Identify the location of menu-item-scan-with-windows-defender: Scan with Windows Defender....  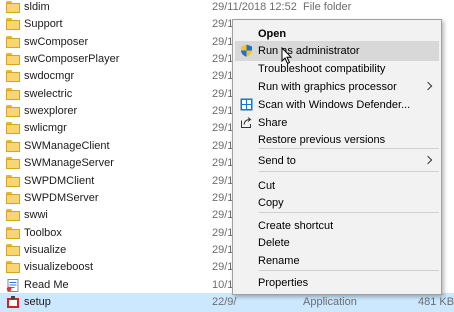
(337, 105).